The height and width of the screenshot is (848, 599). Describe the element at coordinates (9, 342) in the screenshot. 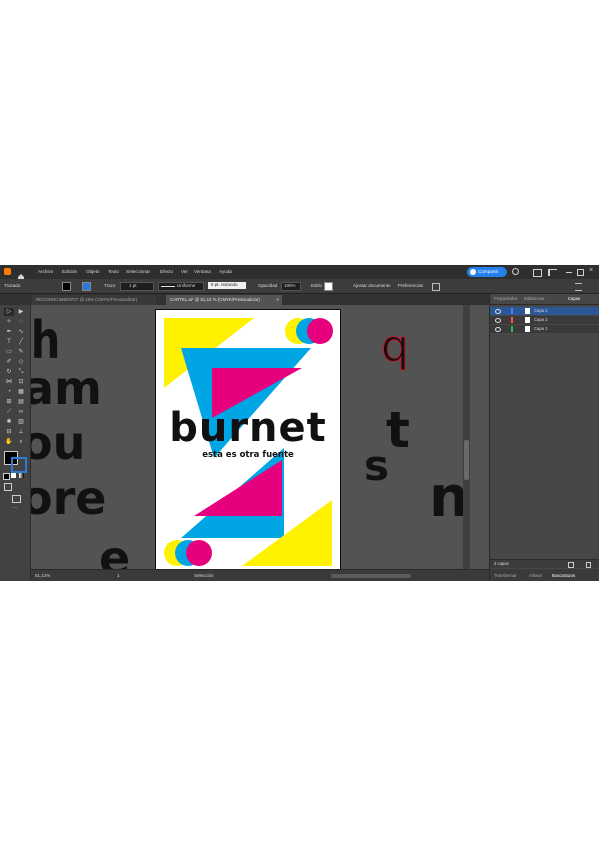

I see `type-tool-icon: T` at that location.